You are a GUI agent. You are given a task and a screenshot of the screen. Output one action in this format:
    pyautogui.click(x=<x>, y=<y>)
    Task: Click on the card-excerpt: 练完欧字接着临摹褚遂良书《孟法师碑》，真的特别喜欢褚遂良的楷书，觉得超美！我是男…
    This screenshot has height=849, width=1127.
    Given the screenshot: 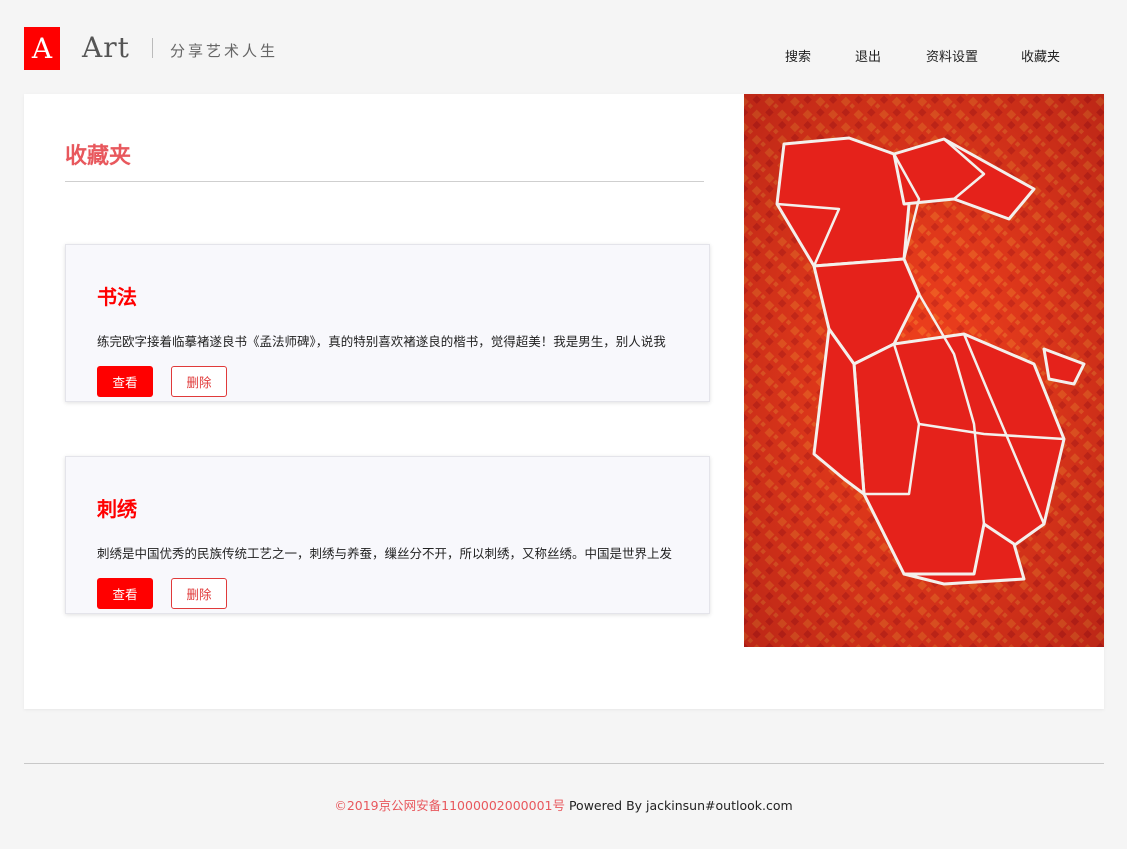 What is the action you would take?
    pyautogui.click(x=381, y=341)
    